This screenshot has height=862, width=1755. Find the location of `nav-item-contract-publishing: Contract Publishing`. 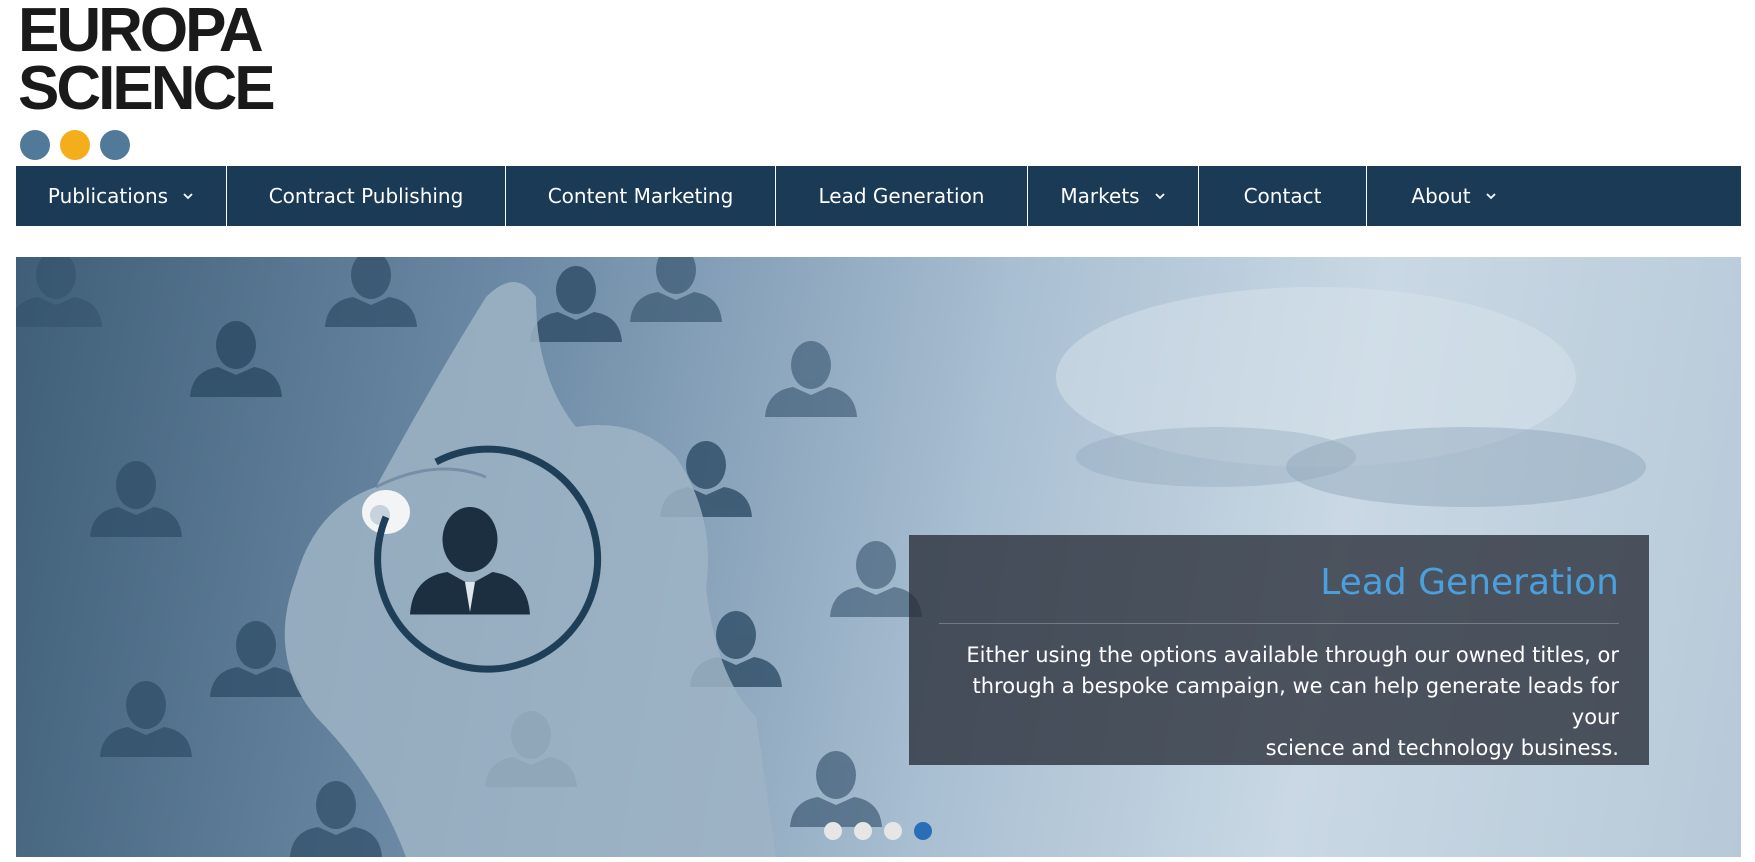

nav-item-contract-publishing: Contract Publishing is located at coordinates (366, 196).